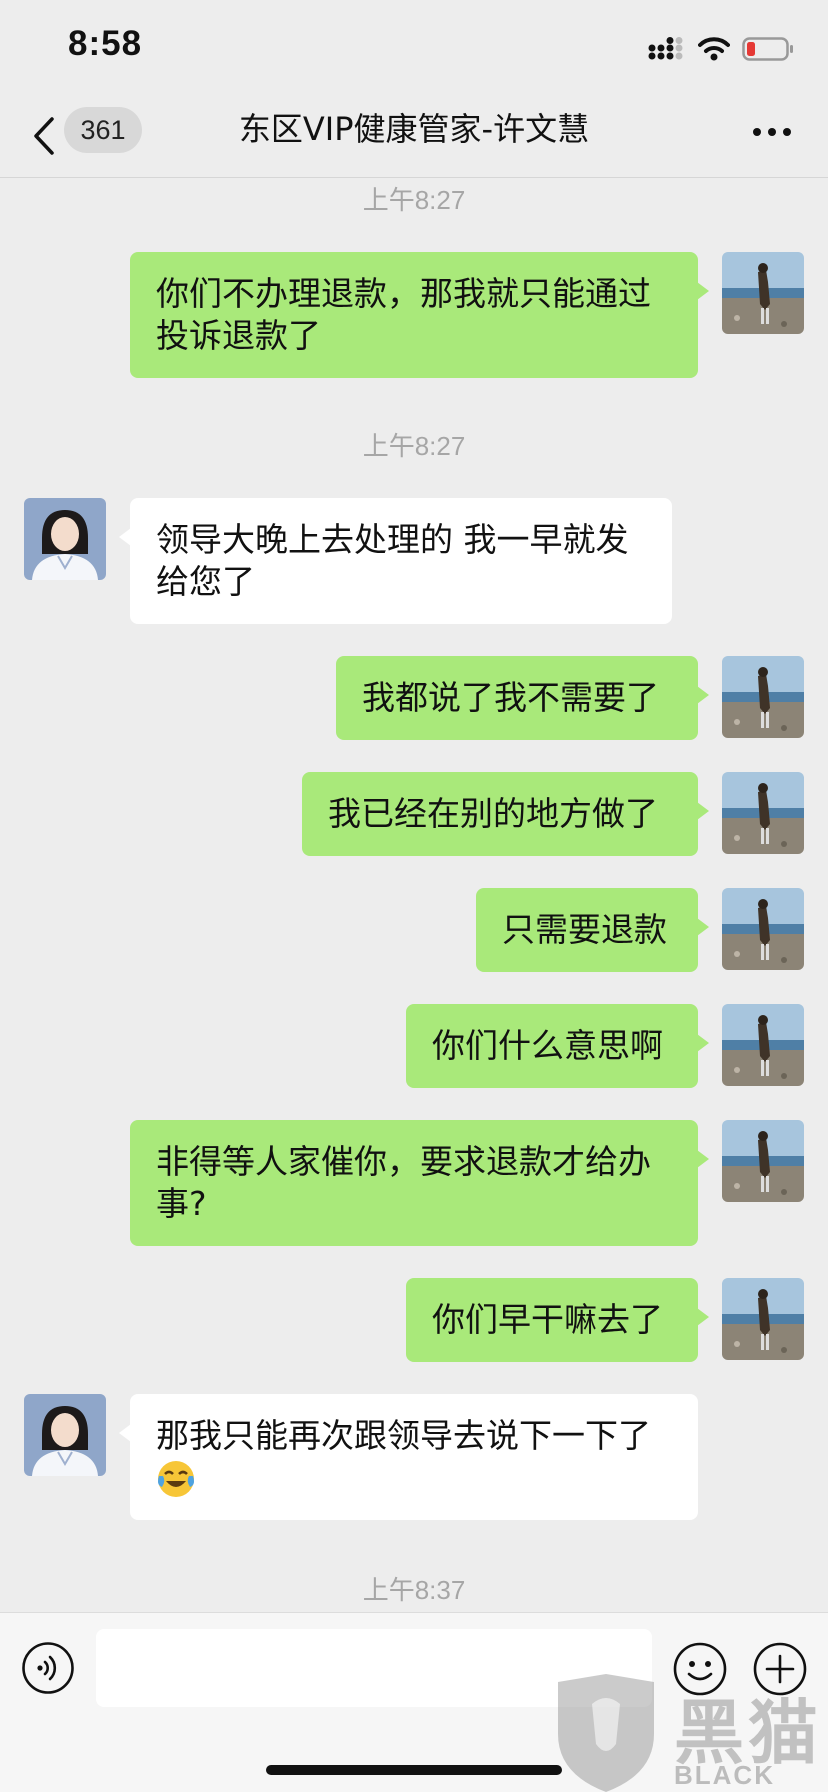  Describe the element at coordinates (714, 49) in the screenshot. I see `wifi-icon` at that location.